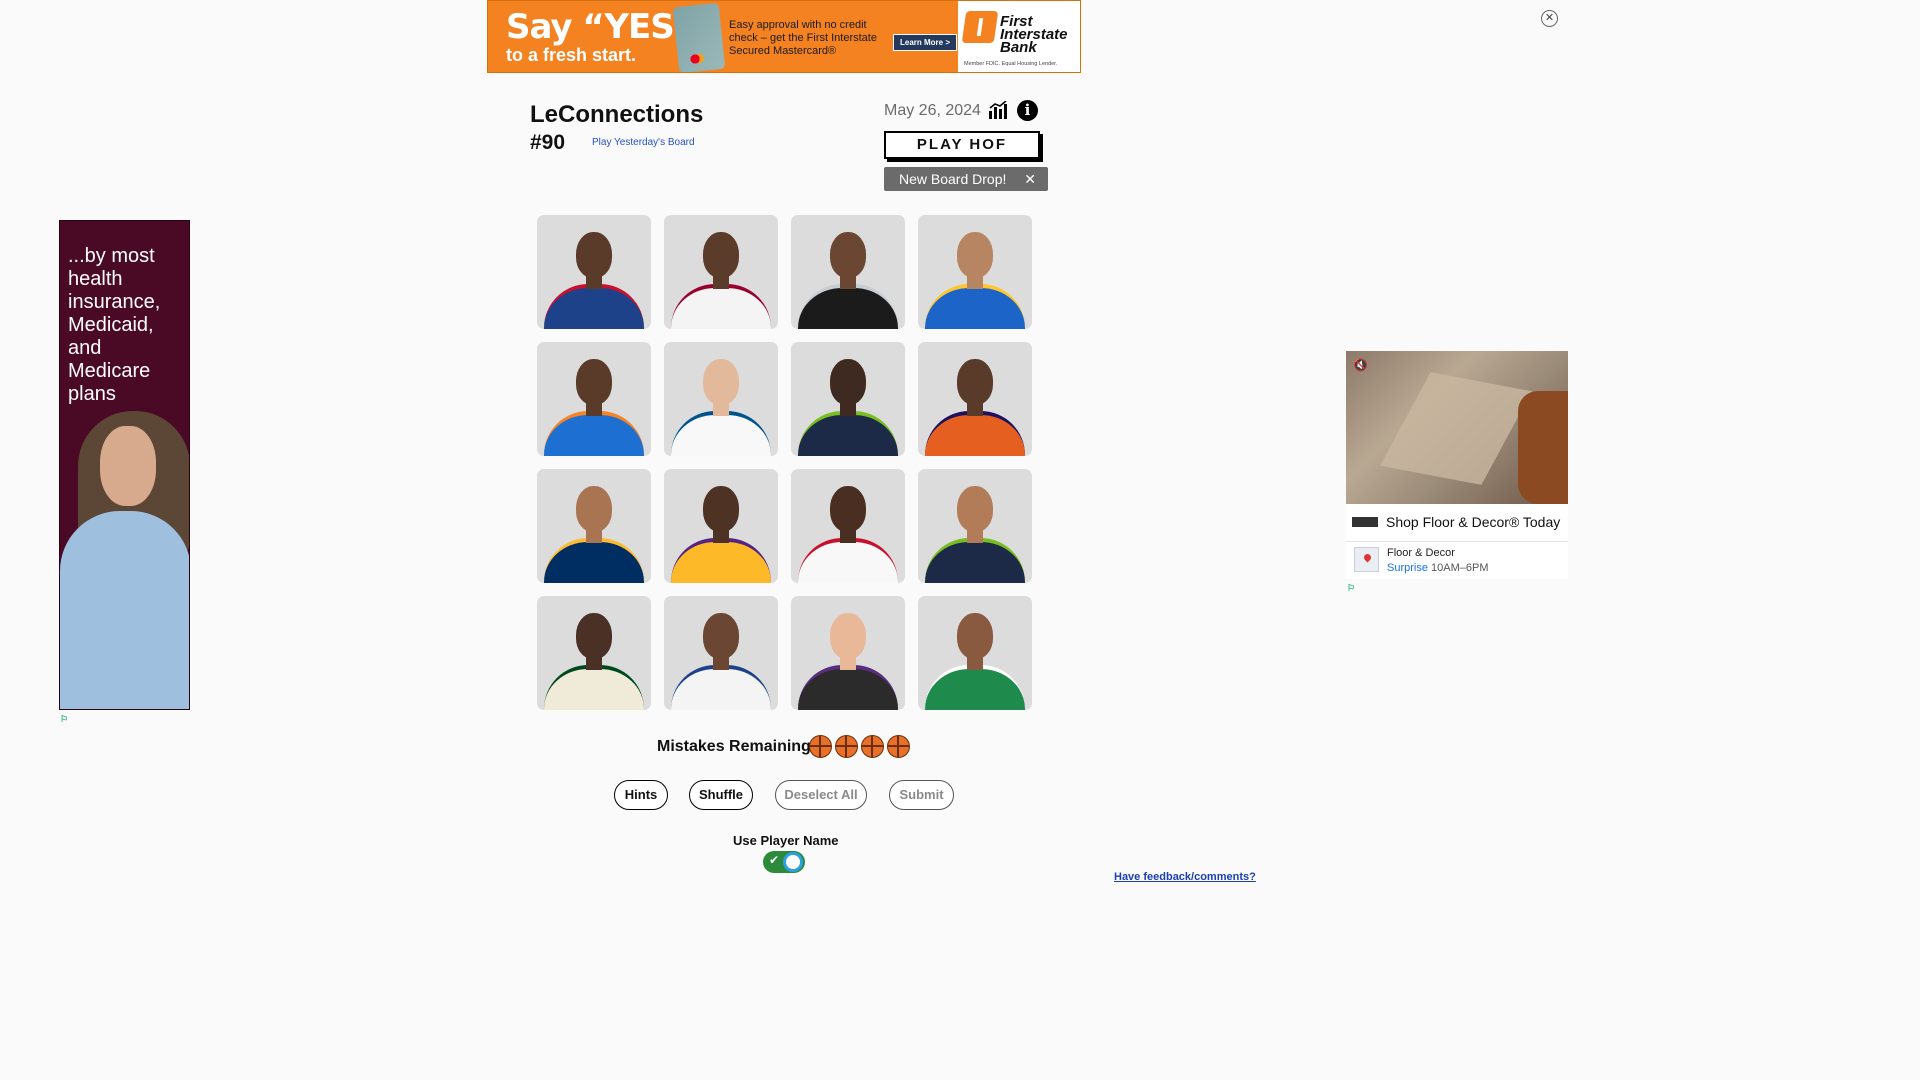  I want to click on right-ad-store: Floor & Decor, so click(1421, 553).